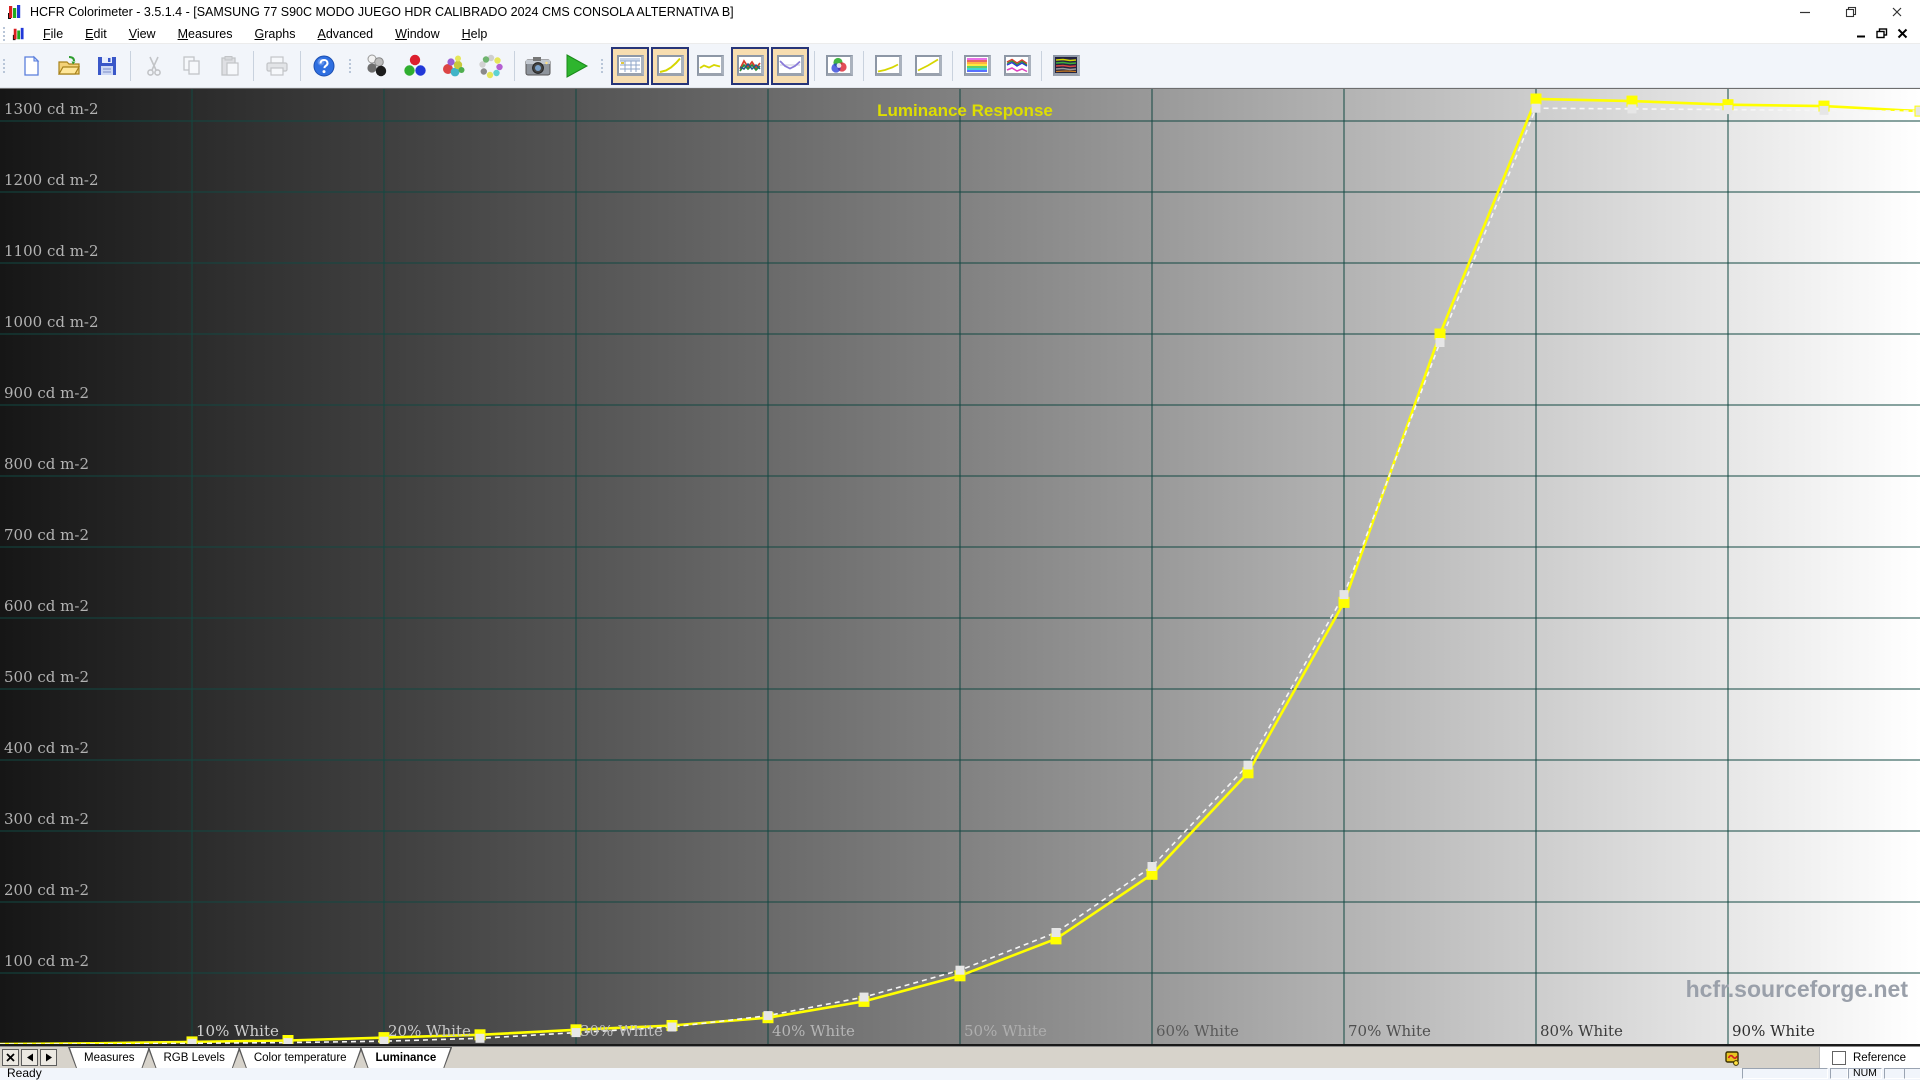  What do you see at coordinates (51, 322) in the screenshot?
I see `svg-text: 1000 cd m-2` at bounding box center [51, 322].